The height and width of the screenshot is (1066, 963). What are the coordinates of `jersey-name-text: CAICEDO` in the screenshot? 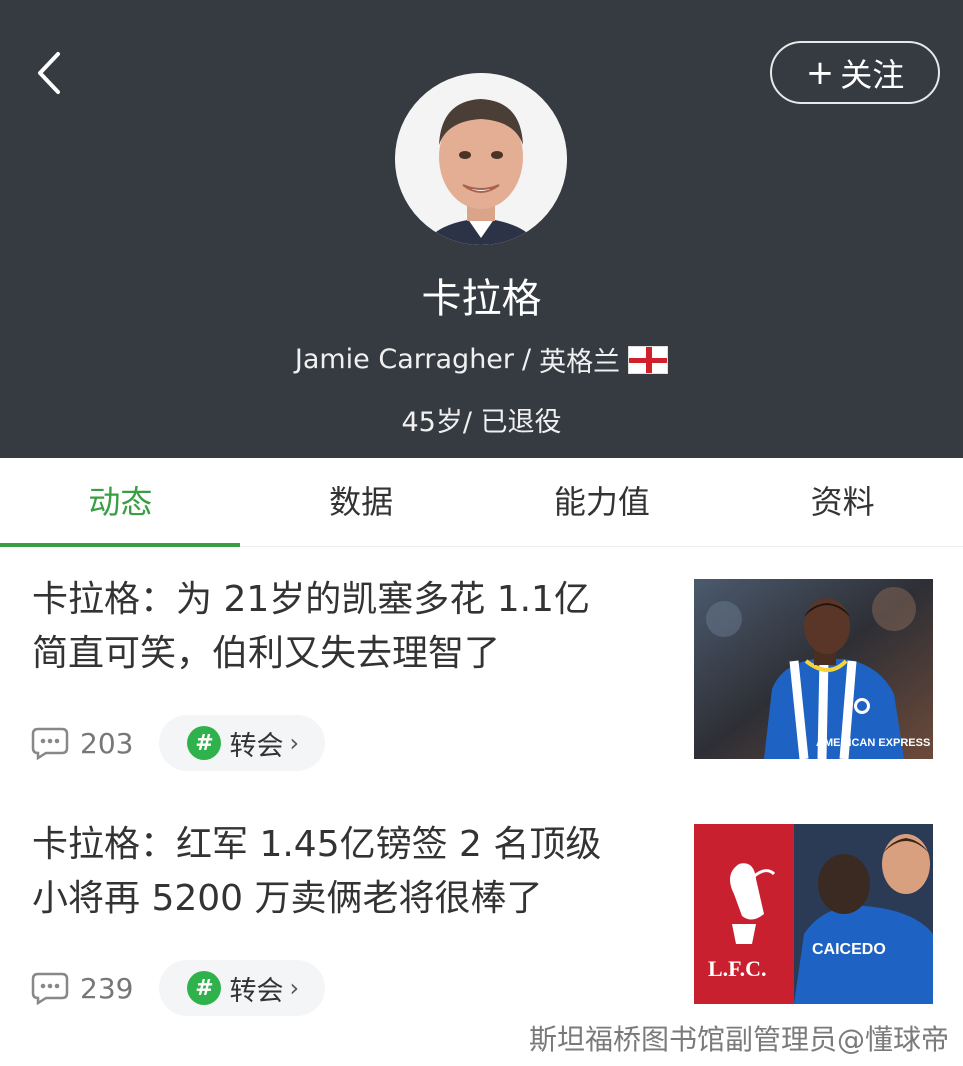 It's located at (849, 949).